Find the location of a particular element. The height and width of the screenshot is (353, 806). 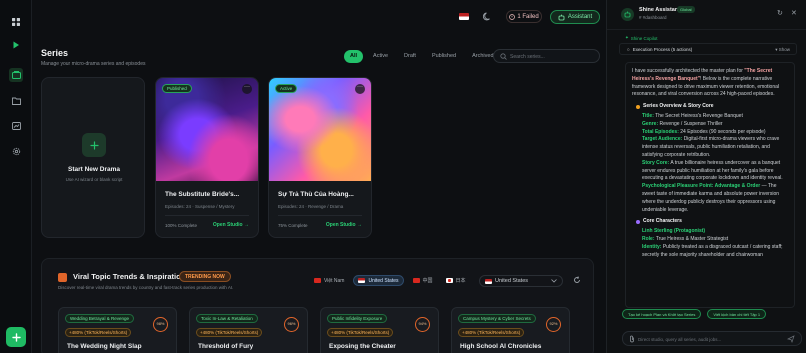

show-toggle: ▾ Show is located at coordinates (782, 50).